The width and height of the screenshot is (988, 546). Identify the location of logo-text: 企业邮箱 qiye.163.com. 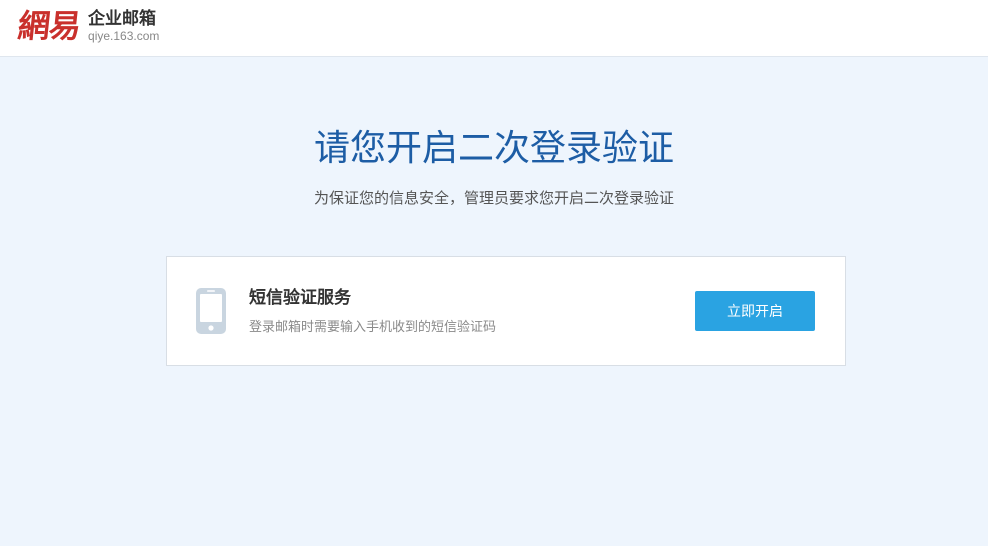
(123, 26).